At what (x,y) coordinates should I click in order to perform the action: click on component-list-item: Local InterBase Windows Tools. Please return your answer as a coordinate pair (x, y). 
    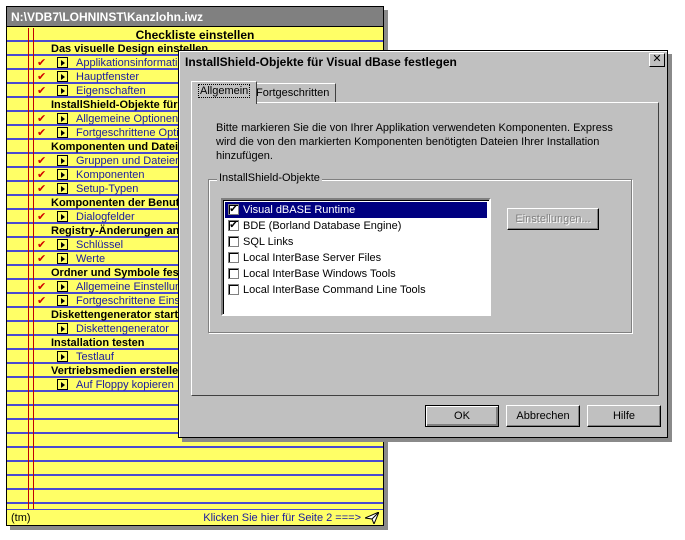
    Looking at the image, I should click on (356, 274).